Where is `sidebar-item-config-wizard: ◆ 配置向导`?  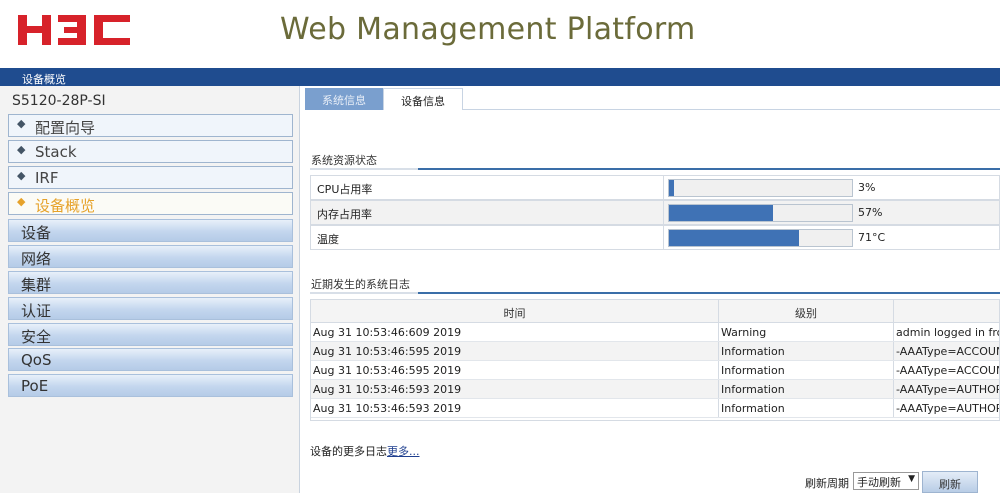 sidebar-item-config-wizard: ◆ 配置向导 is located at coordinates (150, 125).